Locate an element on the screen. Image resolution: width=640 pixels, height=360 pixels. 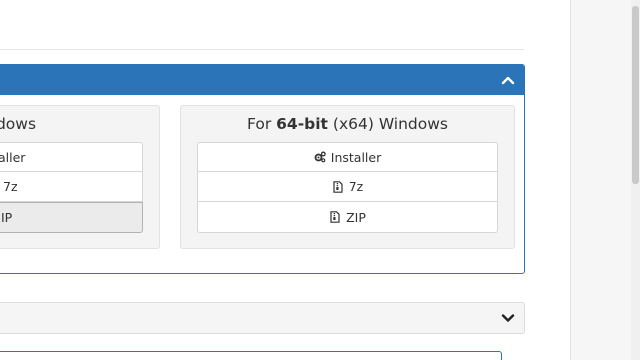
7z-button-32bit: 7z is located at coordinates (71, 187).